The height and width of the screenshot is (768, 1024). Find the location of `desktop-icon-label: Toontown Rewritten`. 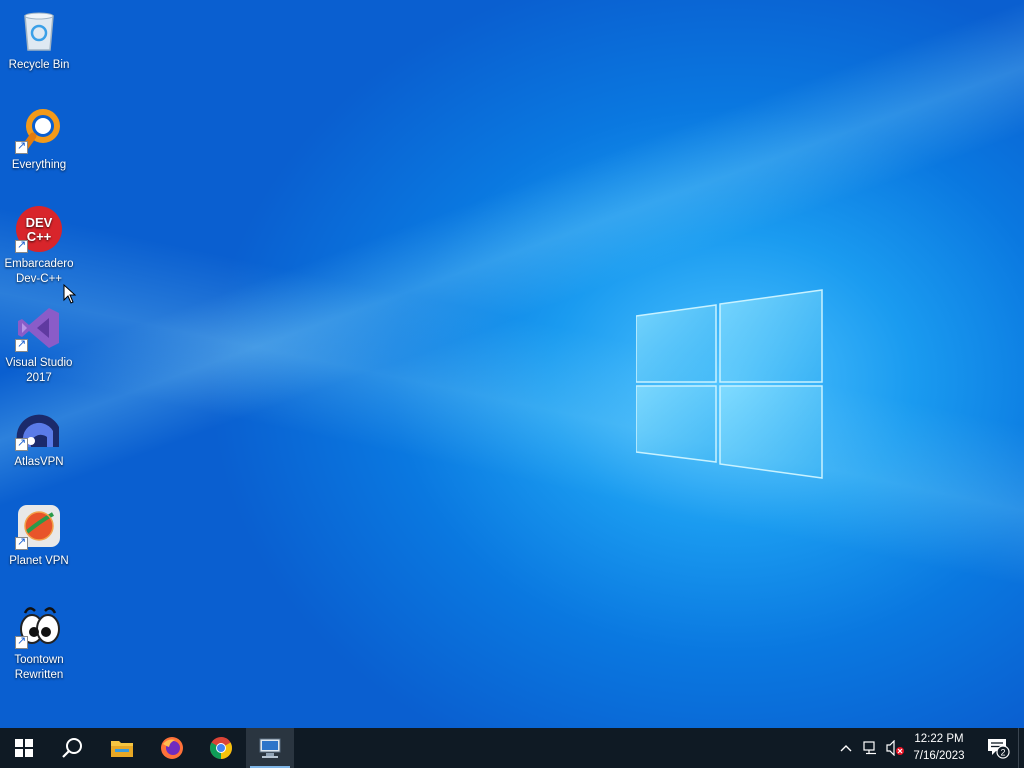

desktop-icon-label: Toontown Rewritten is located at coordinates (39, 667).